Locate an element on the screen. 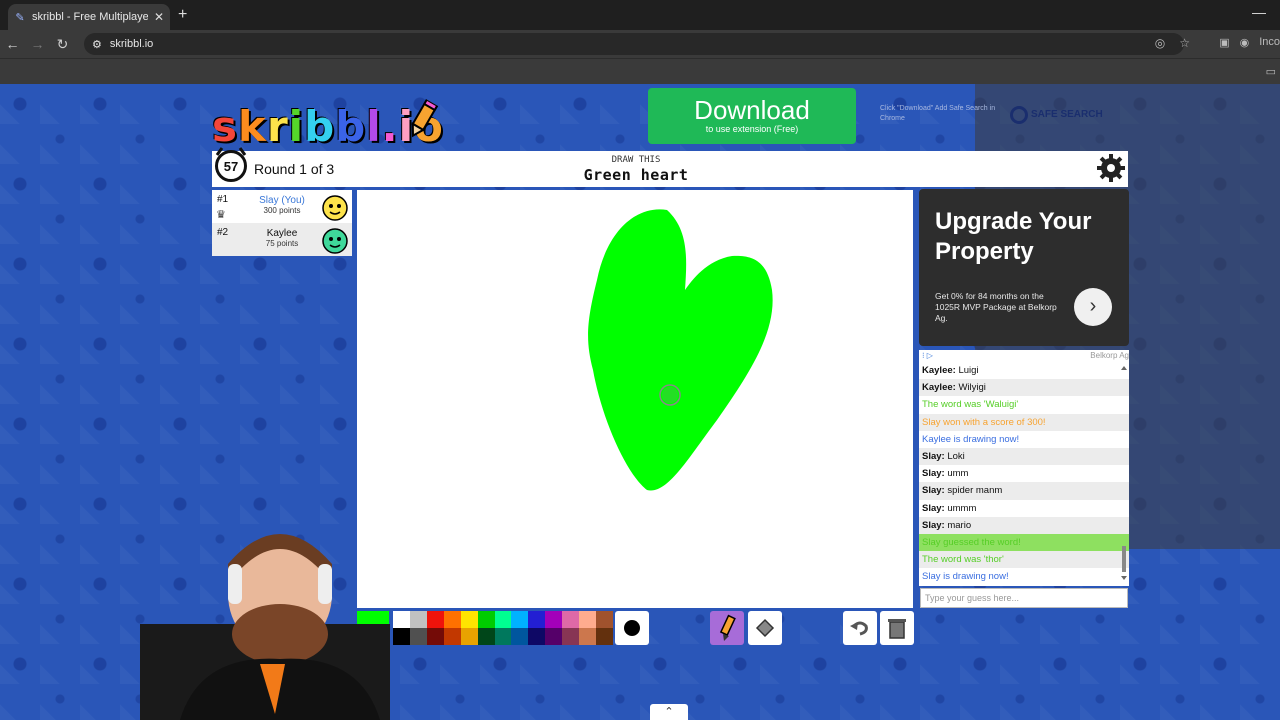  green-heart-drawing is located at coordinates (680, 350).